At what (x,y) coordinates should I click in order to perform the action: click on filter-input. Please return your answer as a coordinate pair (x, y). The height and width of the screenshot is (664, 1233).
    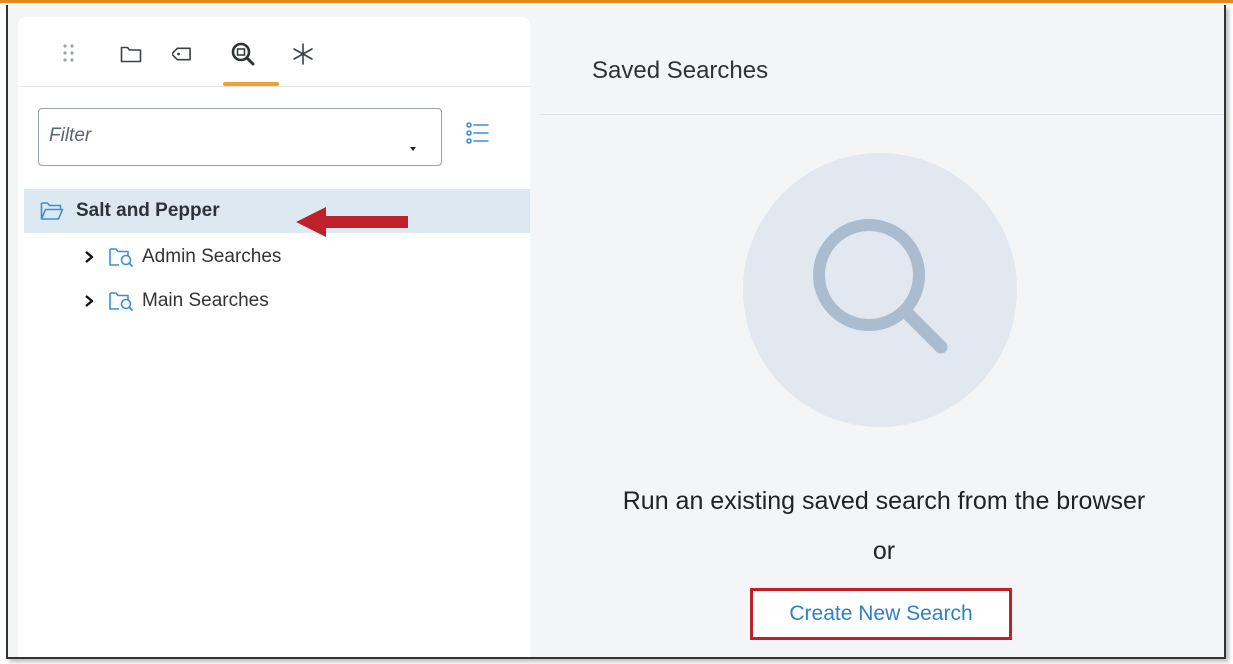
    Looking at the image, I should click on (219, 136).